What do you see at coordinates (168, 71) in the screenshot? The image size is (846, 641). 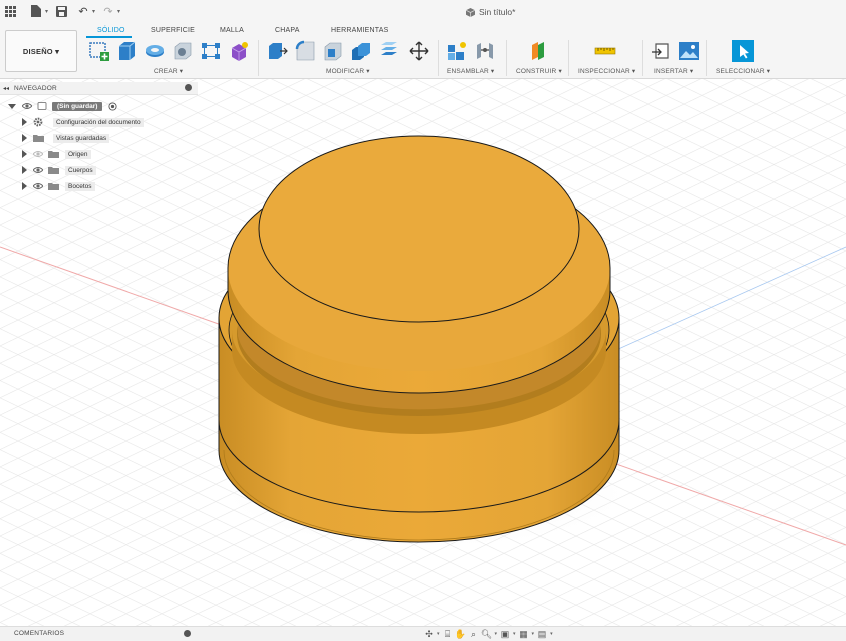 I see `group-crear: CREAR ▾` at bounding box center [168, 71].